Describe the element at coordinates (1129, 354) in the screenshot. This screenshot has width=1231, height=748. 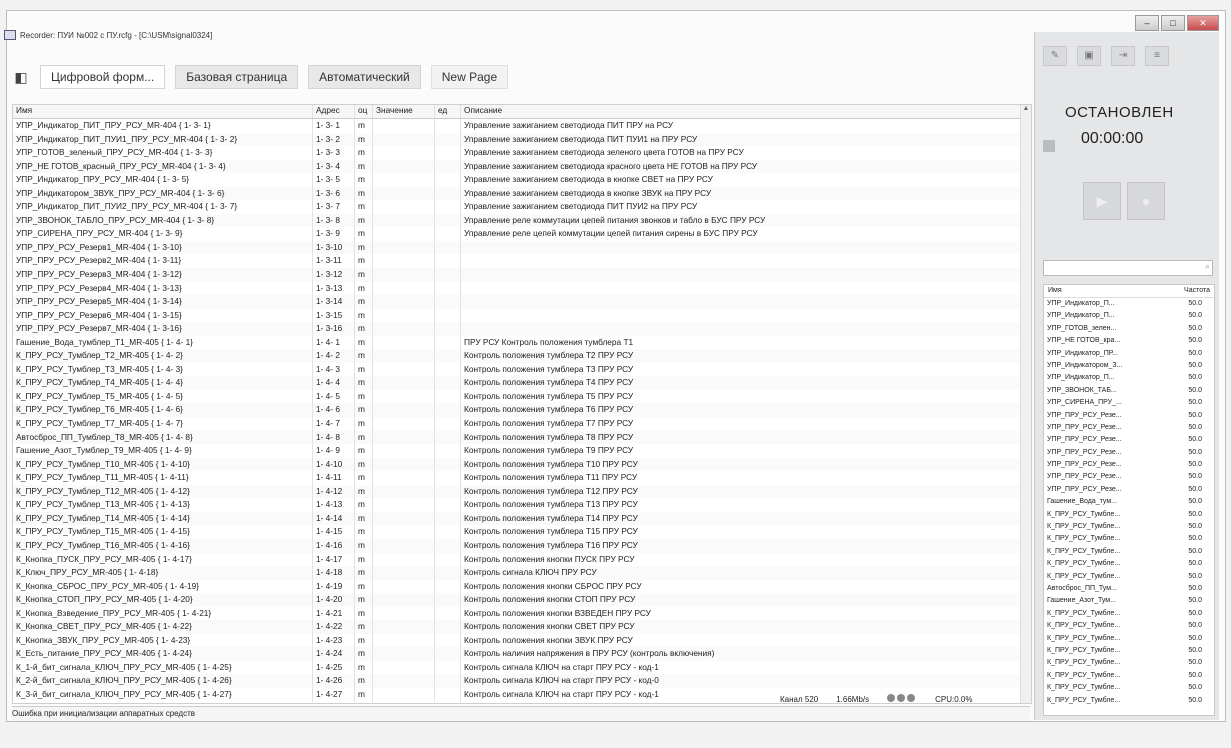
I see `list-item: УПР_Индикатор_ПР... 50.0` at that location.